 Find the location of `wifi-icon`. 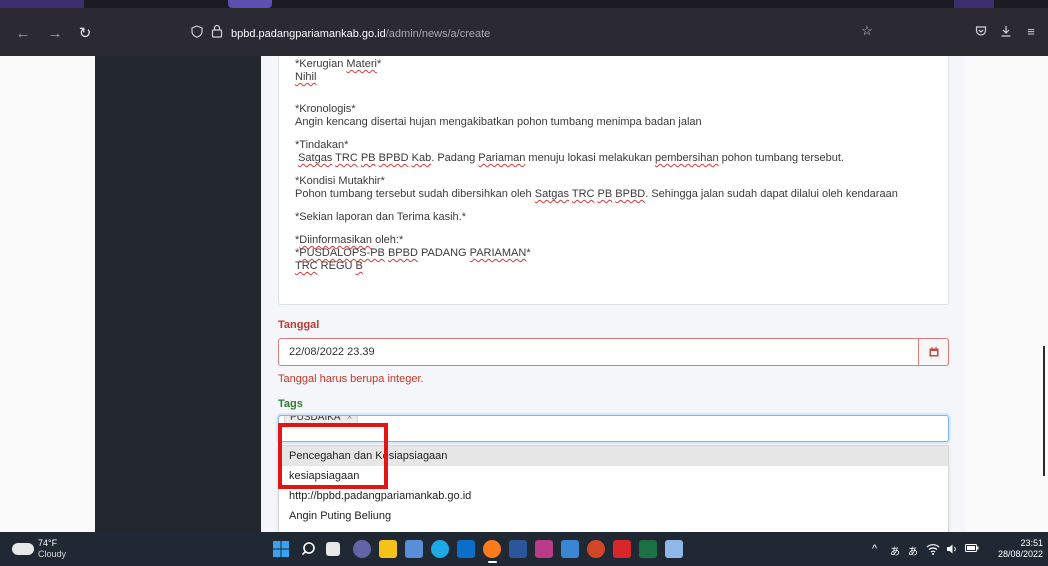

wifi-icon is located at coordinates (933, 550).